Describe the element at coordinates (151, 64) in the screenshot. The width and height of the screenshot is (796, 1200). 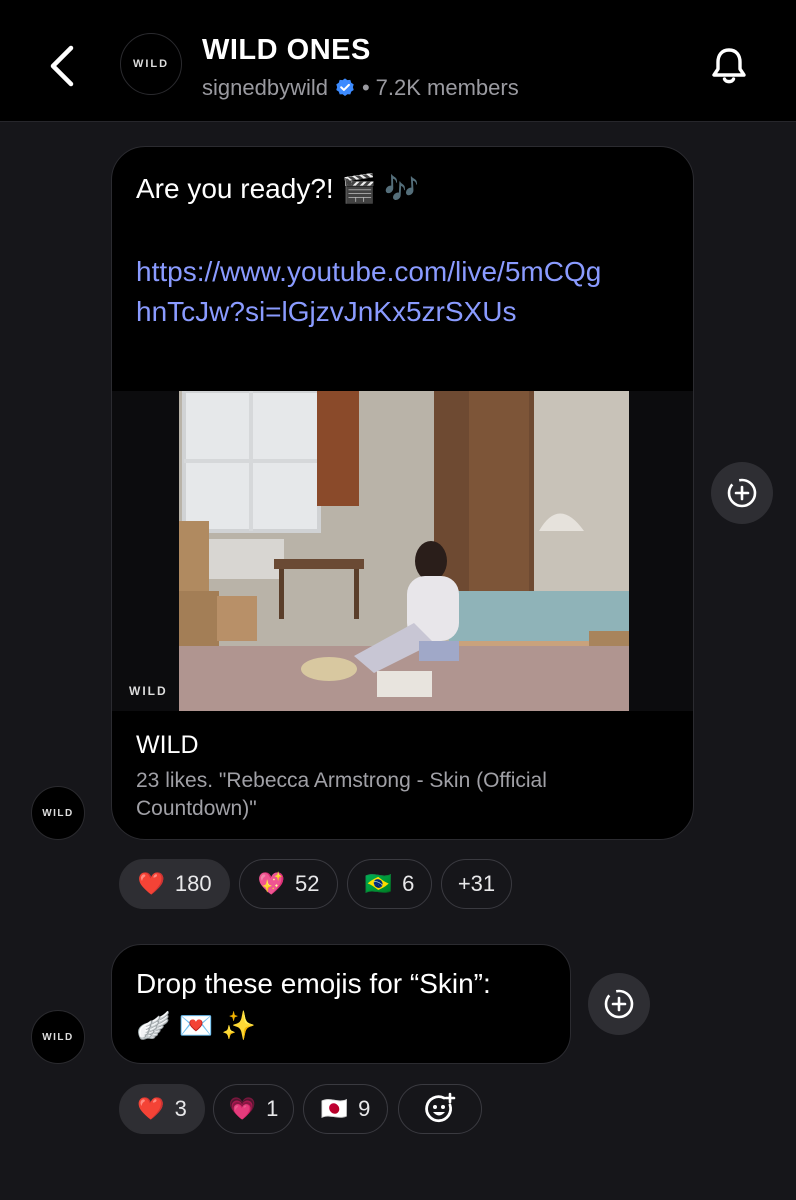
I see `channel-avatar: WILD` at that location.